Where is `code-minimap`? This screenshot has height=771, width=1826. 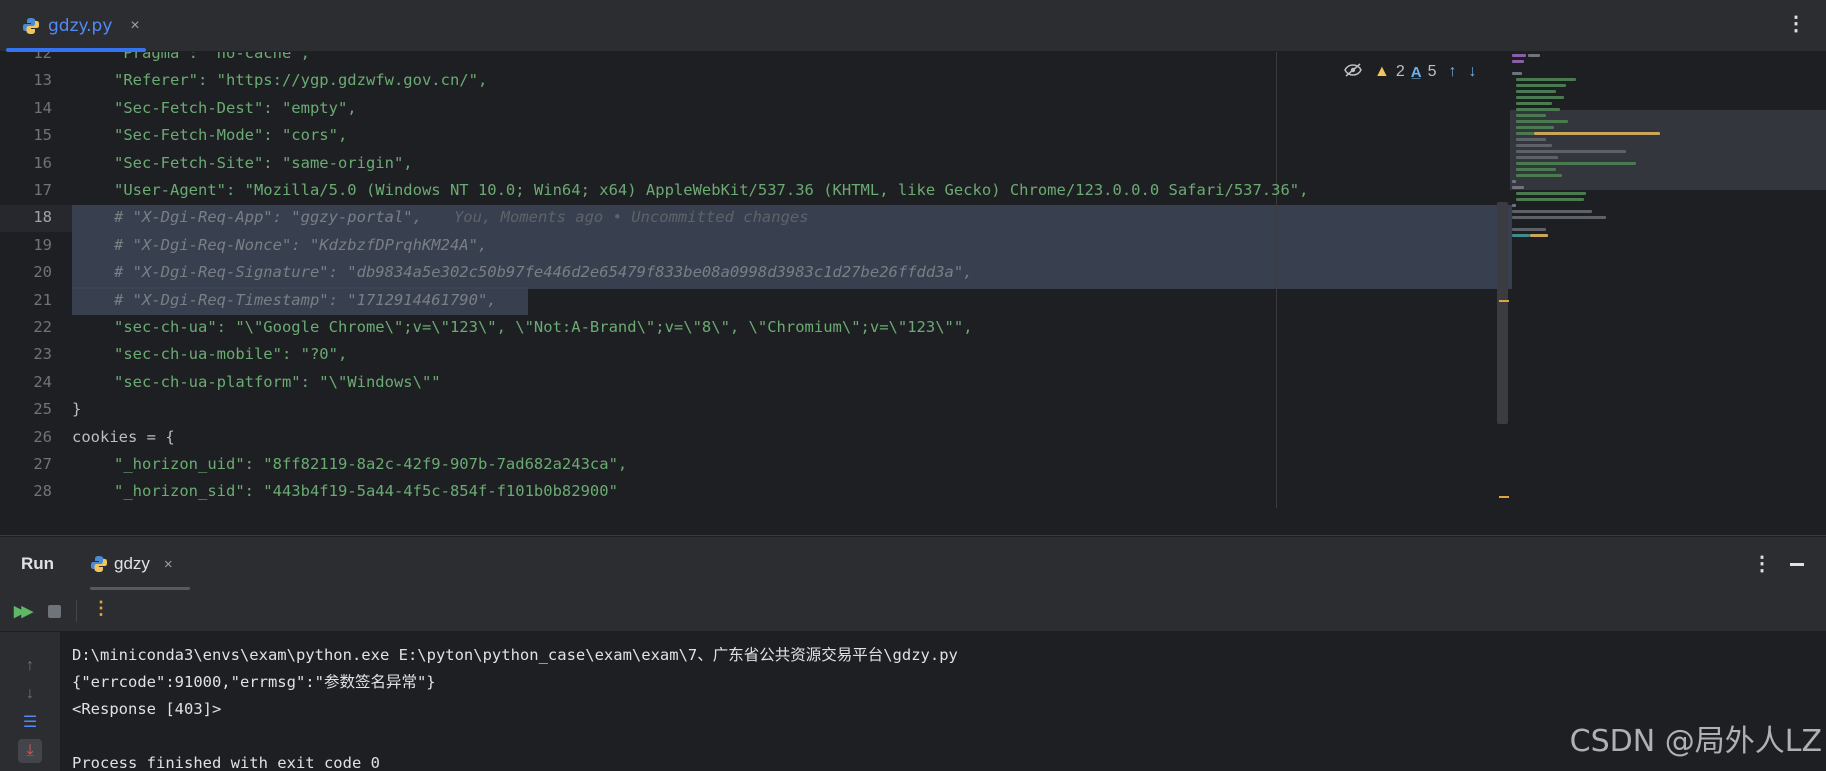 code-minimap is located at coordinates (1668, 280).